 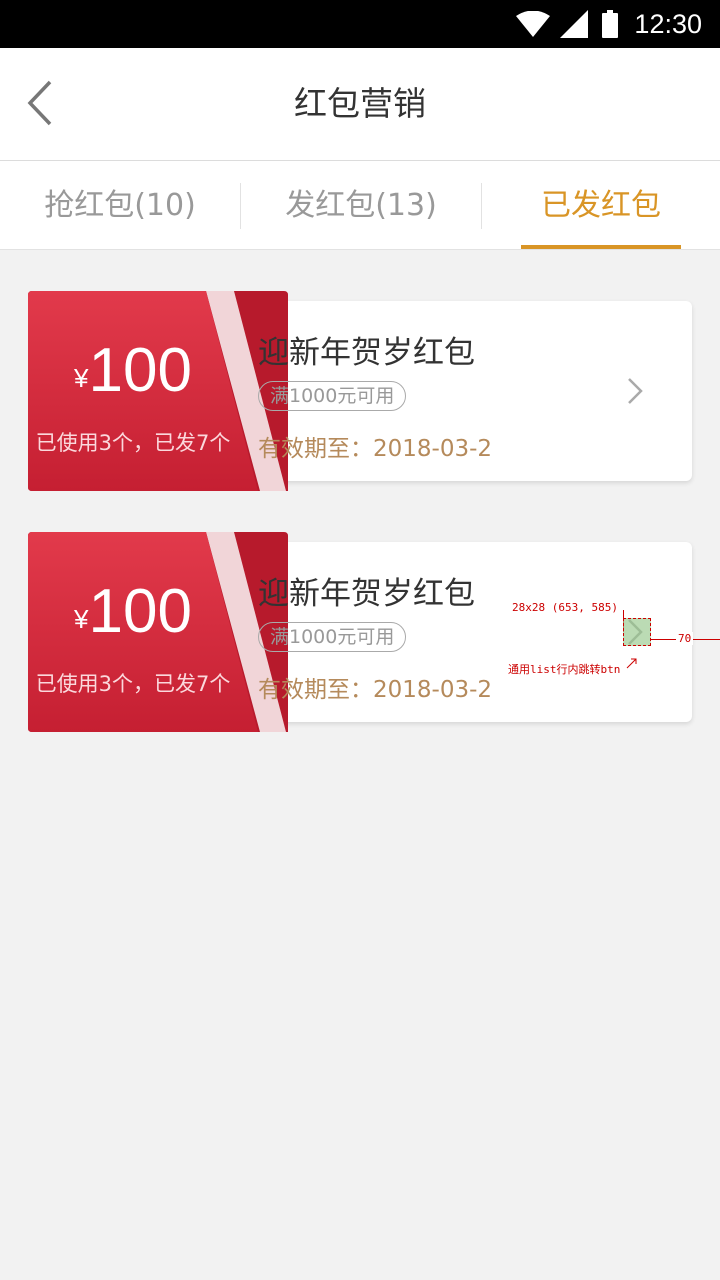 I want to click on annotation-note: 通用list行内跳转btn, so click(x=564, y=669).